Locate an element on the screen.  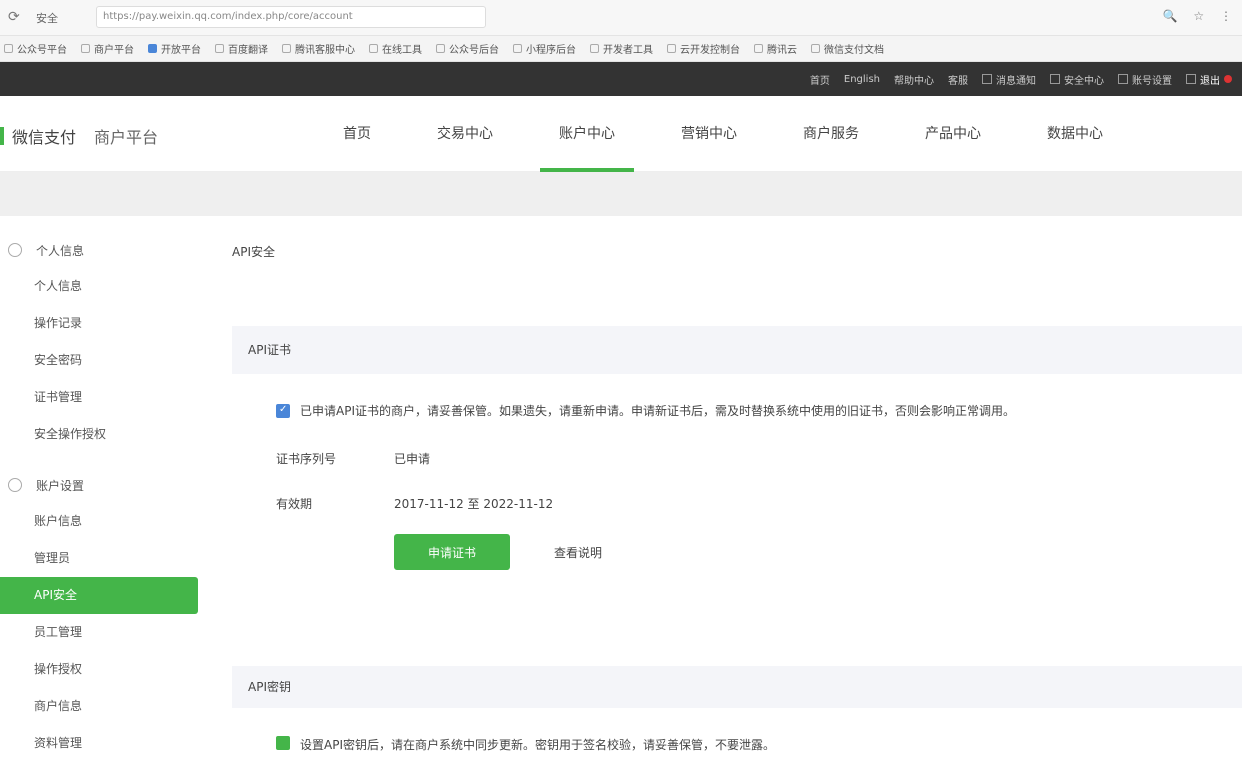
bookmark-item: 开发者工具 is located at coordinates (621, 48).